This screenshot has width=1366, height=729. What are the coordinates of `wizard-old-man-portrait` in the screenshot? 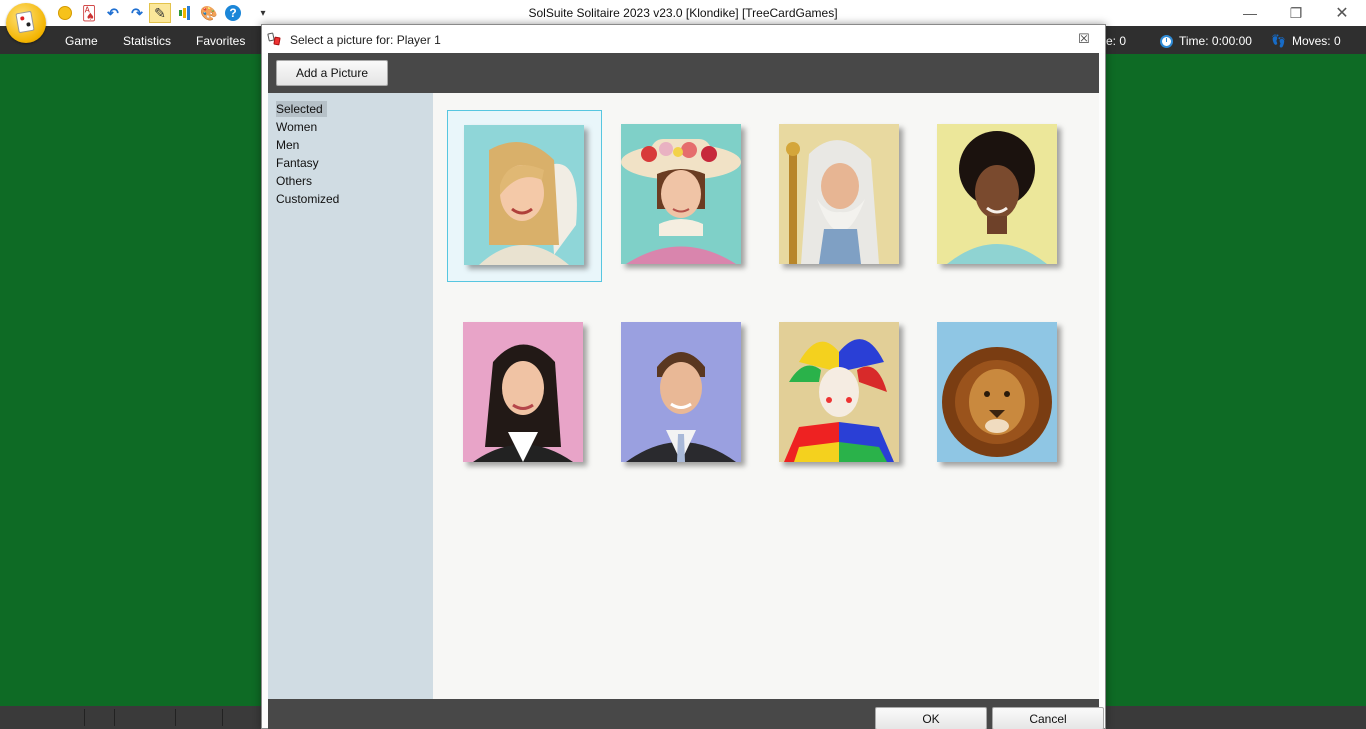 It's located at (839, 194).